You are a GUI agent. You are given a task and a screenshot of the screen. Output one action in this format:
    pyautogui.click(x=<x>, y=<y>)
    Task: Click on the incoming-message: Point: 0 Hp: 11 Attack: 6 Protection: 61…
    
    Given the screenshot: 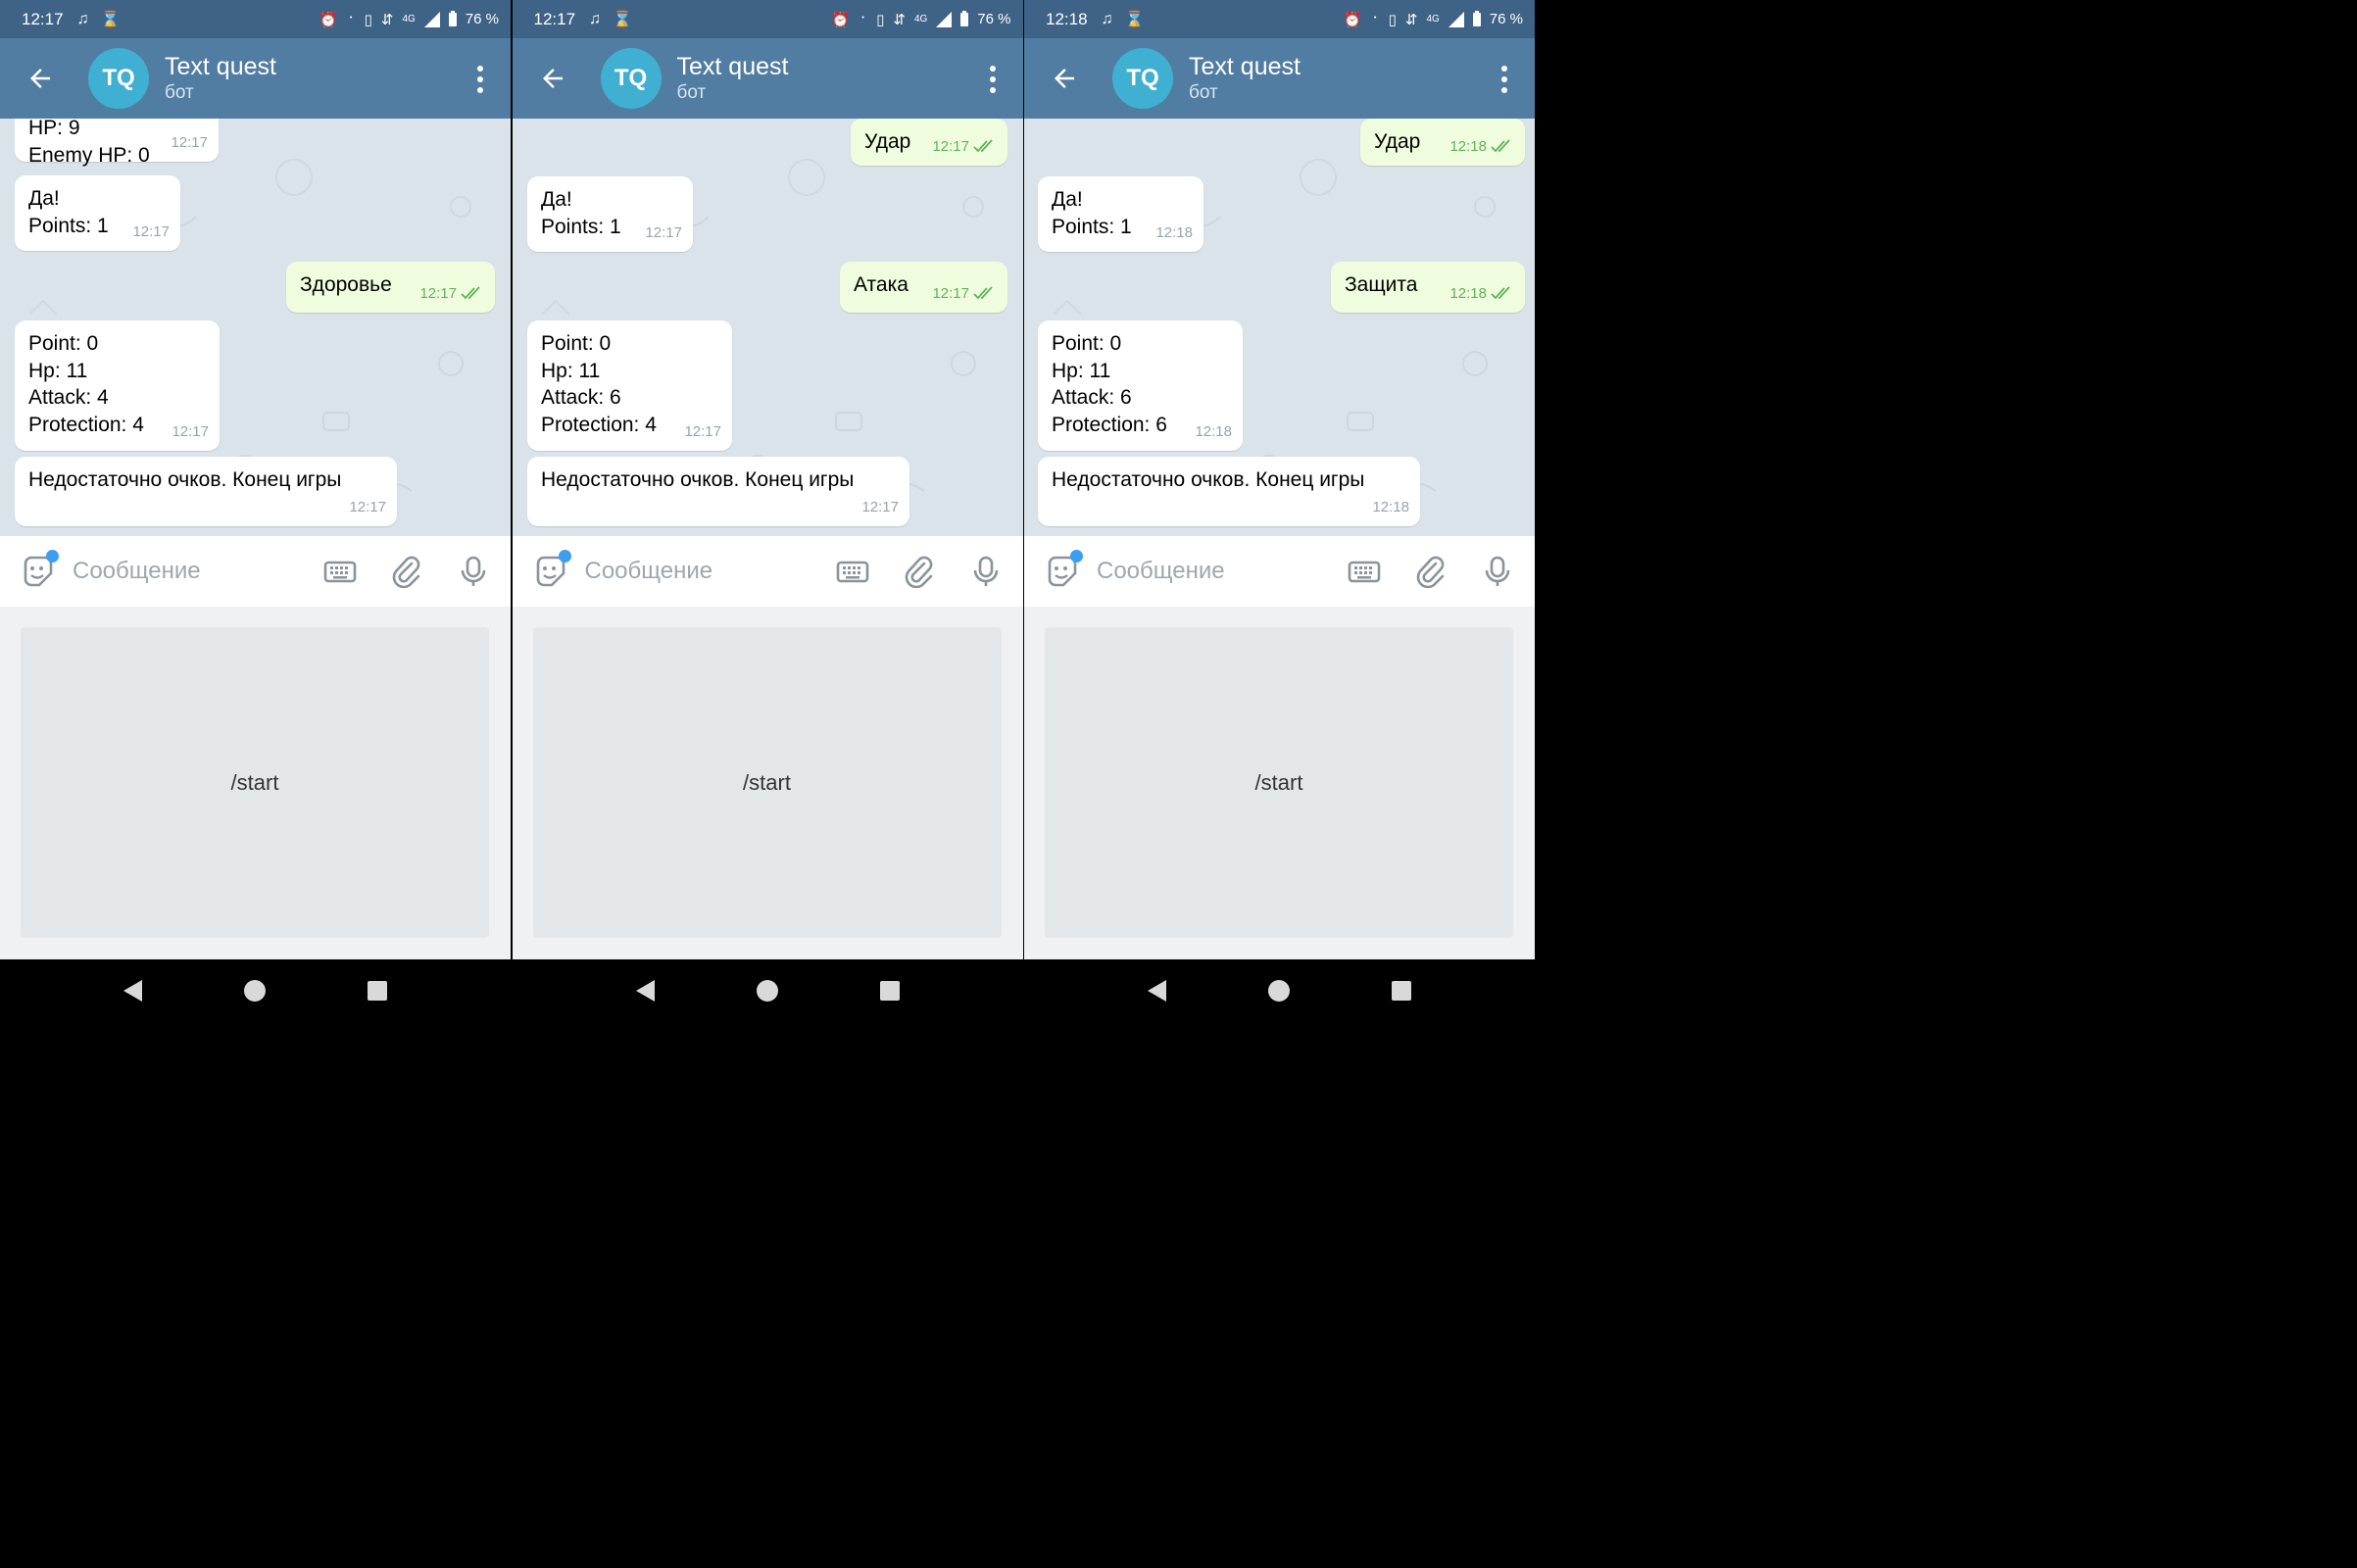 What is the action you would take?
    pyautogui.click(x=1140, y=385)
    